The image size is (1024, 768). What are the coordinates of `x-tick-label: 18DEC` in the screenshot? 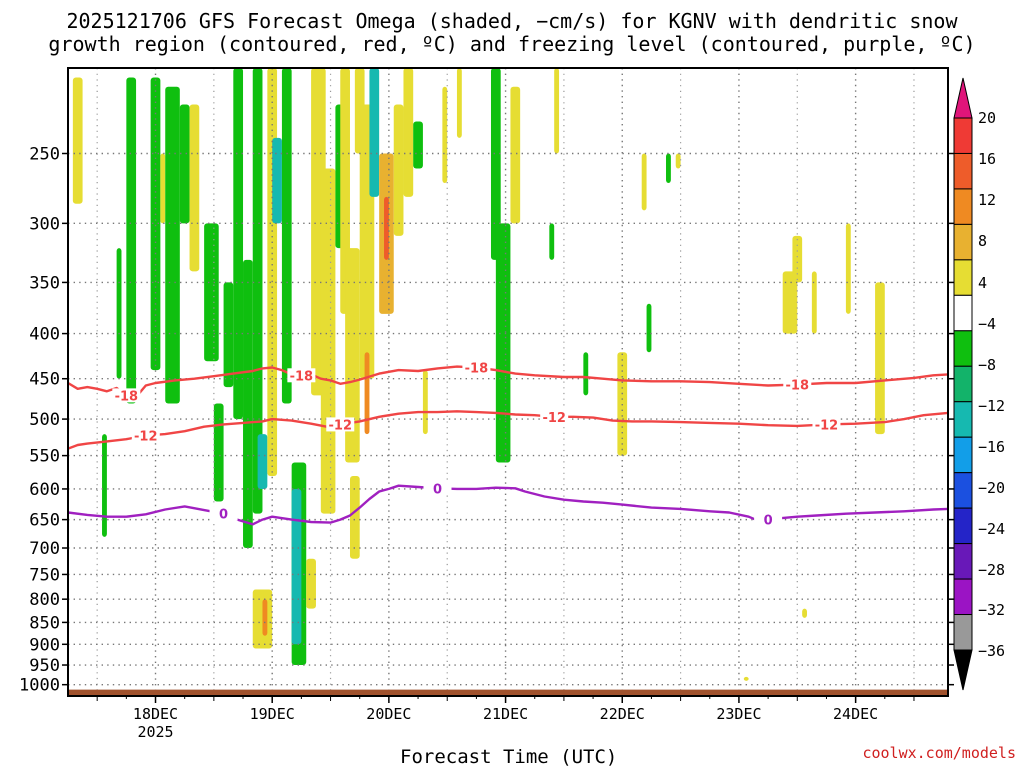 It's located at (155, 714).